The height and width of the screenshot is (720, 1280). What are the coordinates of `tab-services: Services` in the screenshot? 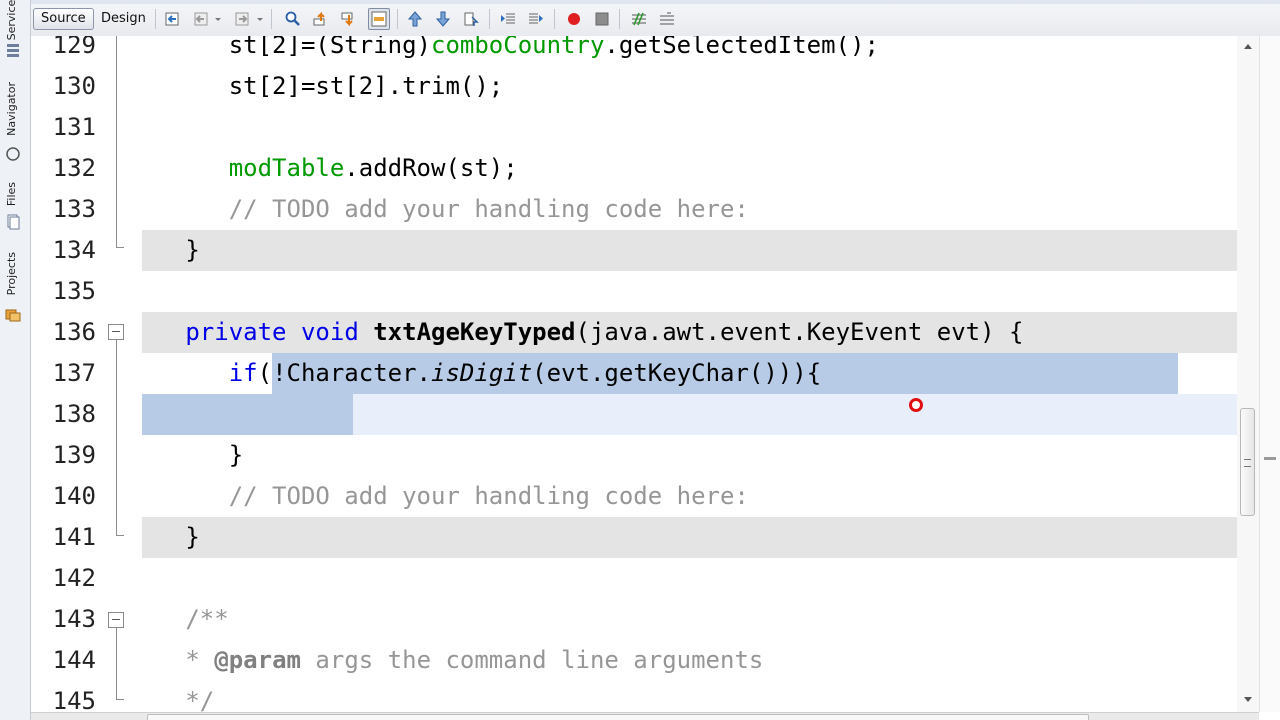 It's located at (14, 35).